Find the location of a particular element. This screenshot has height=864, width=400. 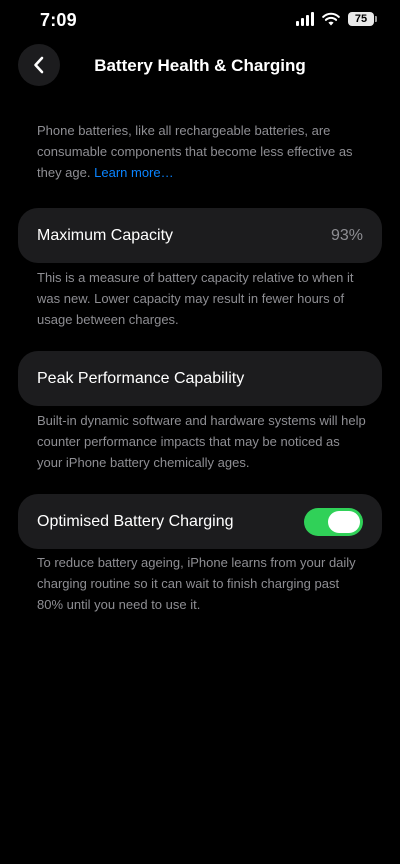

optimised-charging-row: Optimised Battery Charging is located at coordinates (200, 521).